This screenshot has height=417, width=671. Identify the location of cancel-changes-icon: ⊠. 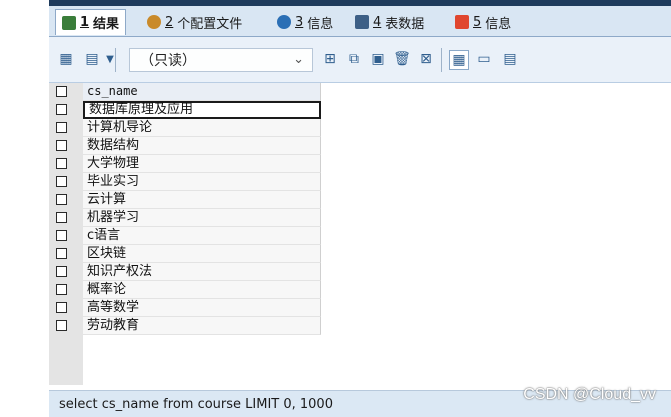
(426, 59).